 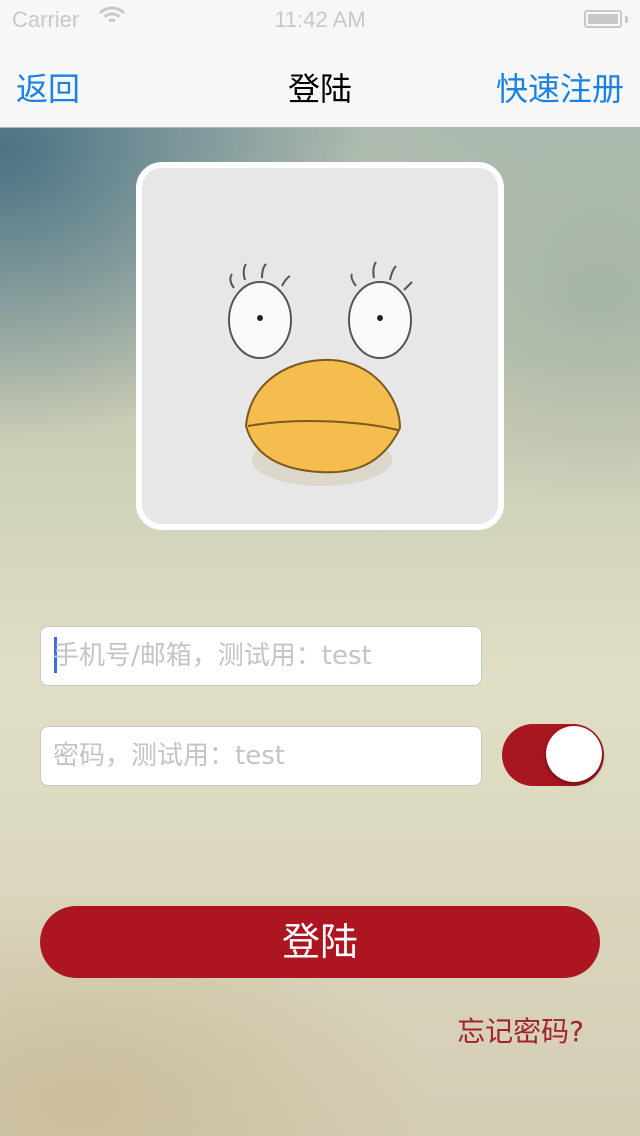 I want to click on toggle-knob, so click(x=574, y=754).